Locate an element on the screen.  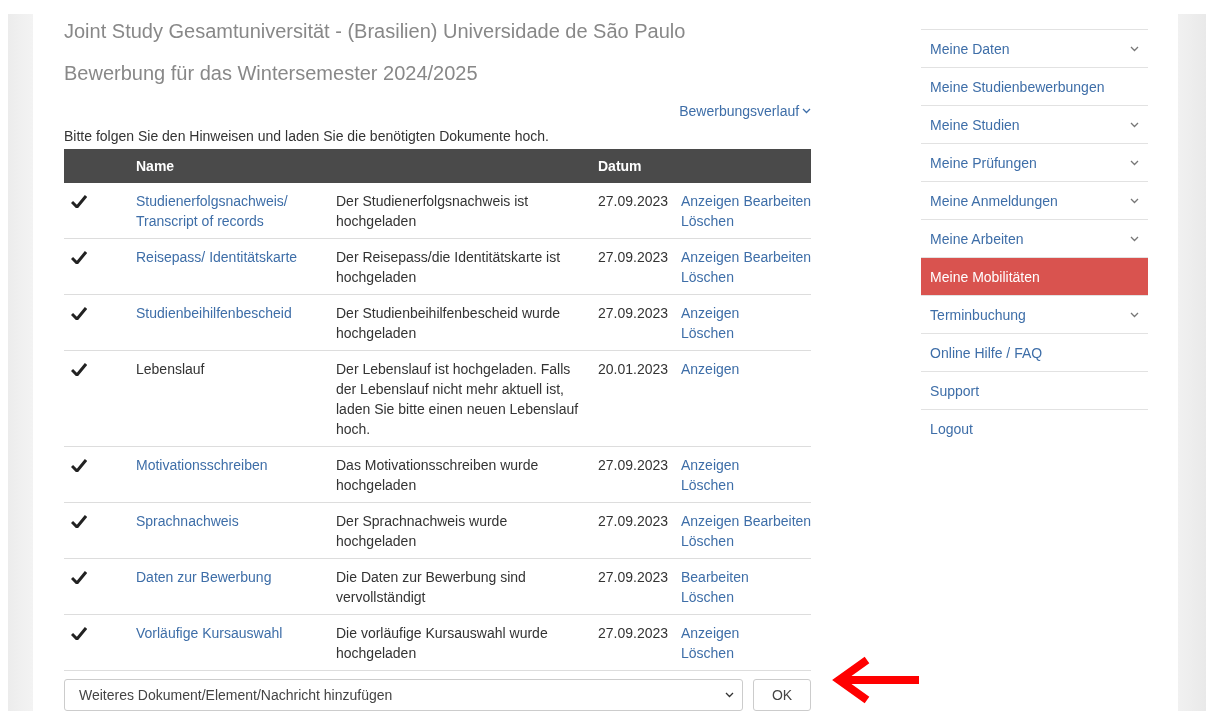
sidebar-item: Meine Anmeldungen is located at coordinates (1034, 200).